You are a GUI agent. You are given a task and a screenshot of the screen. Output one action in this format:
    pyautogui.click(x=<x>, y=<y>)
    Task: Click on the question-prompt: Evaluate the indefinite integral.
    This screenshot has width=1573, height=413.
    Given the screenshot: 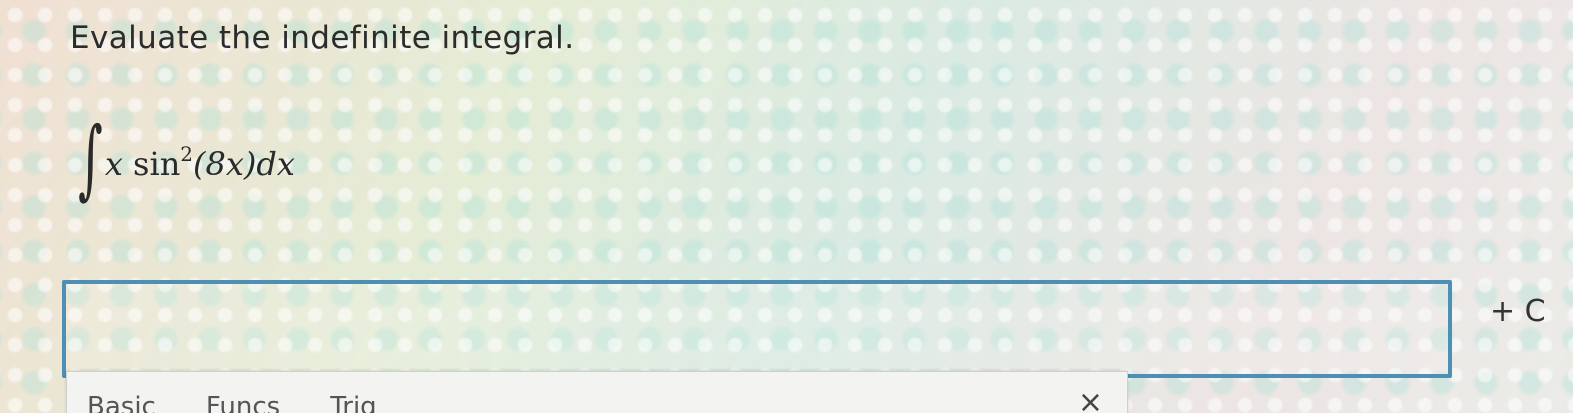 What is the action you would take?
    pyautogui.click(x=322, y=38)
    